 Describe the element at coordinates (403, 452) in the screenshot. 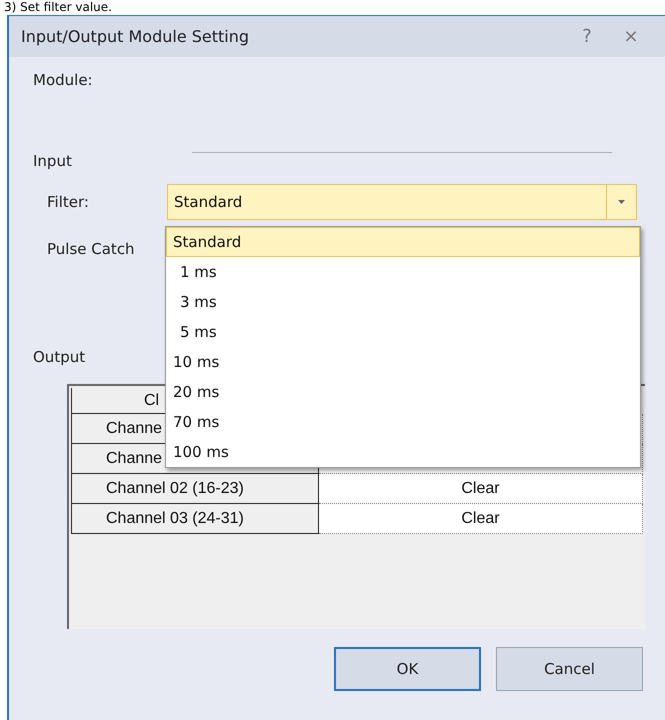

I see `dropdown-option: 100 ms` at that location.